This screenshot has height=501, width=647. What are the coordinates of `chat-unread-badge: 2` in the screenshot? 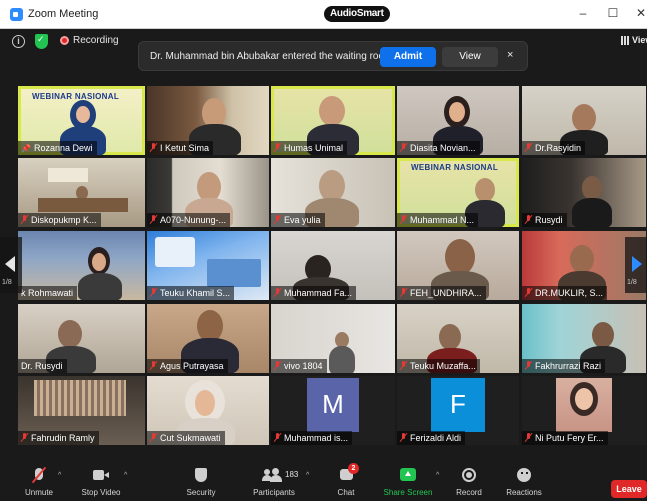 It's located at (353, 468).